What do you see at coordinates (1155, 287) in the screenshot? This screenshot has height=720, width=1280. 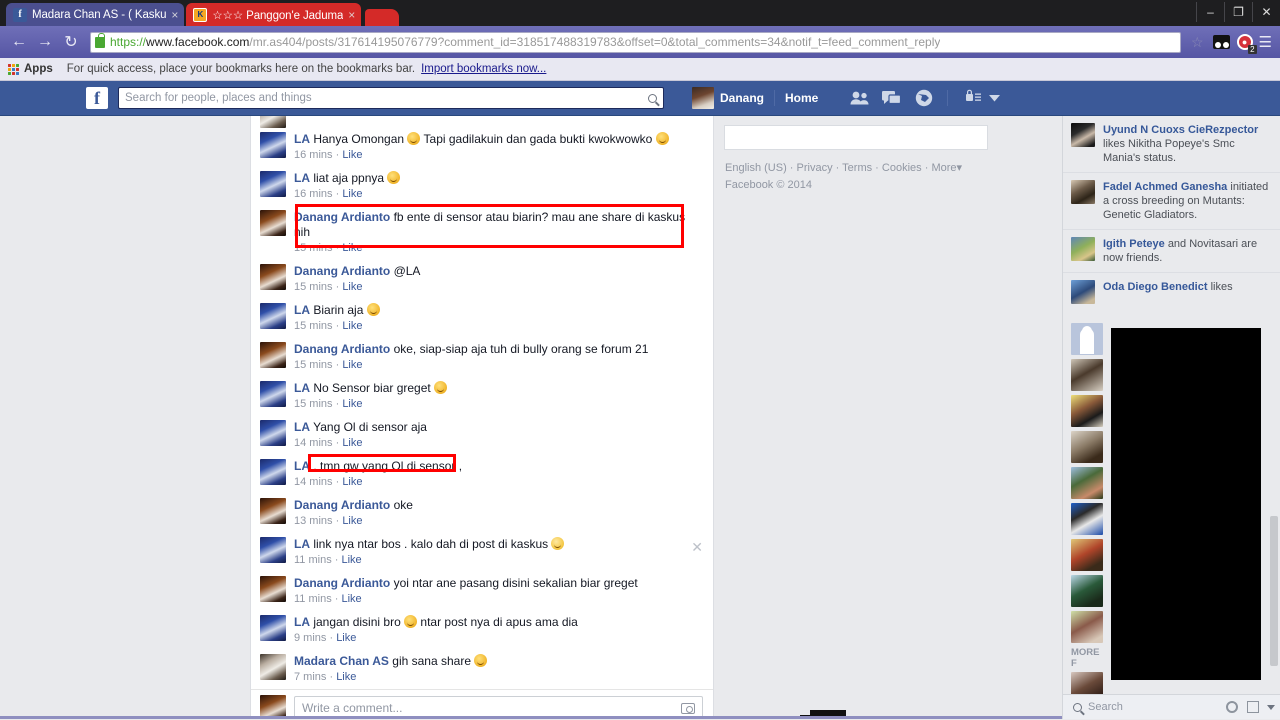 I see `ticker-name: Oda Diego Benedict` at bounding box center [1155, 287].